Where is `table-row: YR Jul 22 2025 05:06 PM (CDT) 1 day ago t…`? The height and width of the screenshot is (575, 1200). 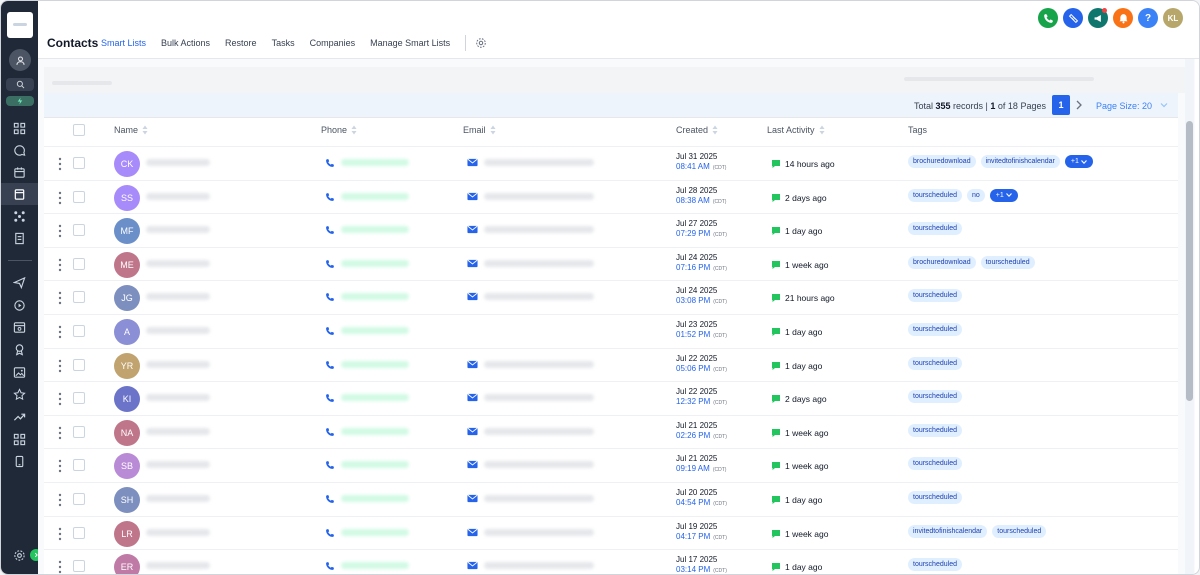 table-row: YR Jul 22 2025 05:06 PM (CDT) 1 day ago t… is located at coordinates (611, 364).